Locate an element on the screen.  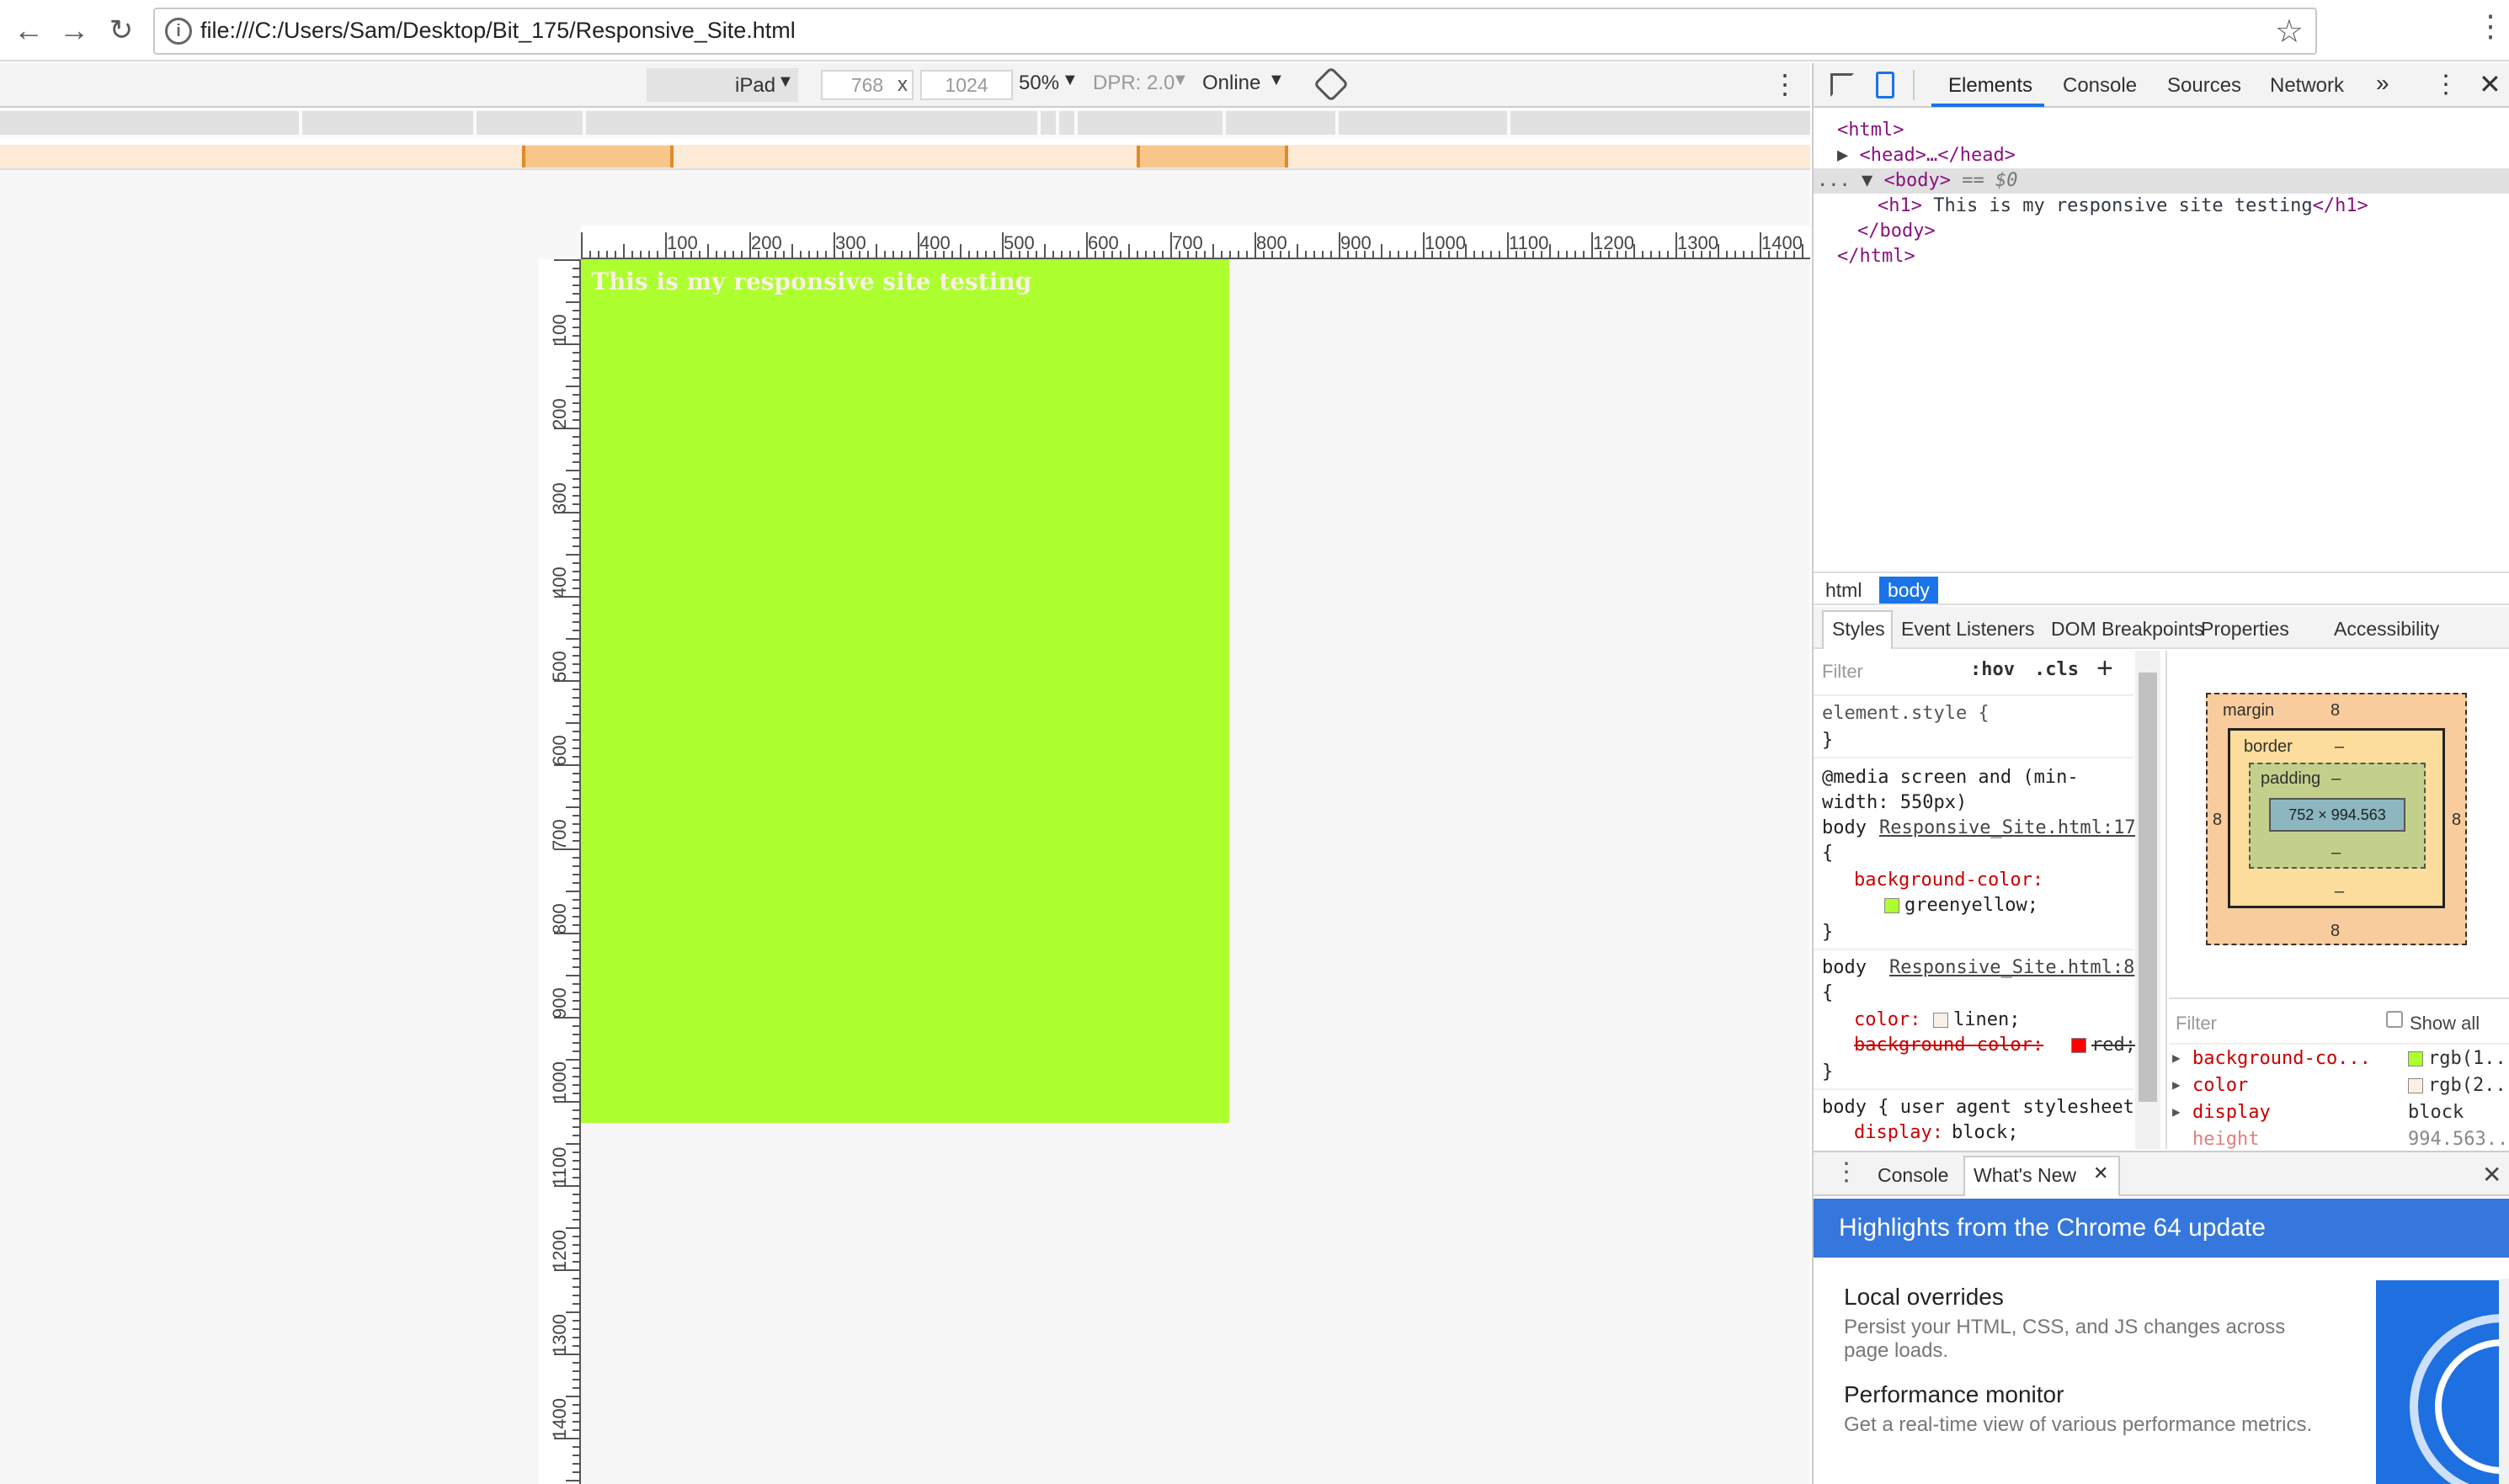
dpr-select: DPR: 2.0 ▼ is located at coordinates (1141, 85).